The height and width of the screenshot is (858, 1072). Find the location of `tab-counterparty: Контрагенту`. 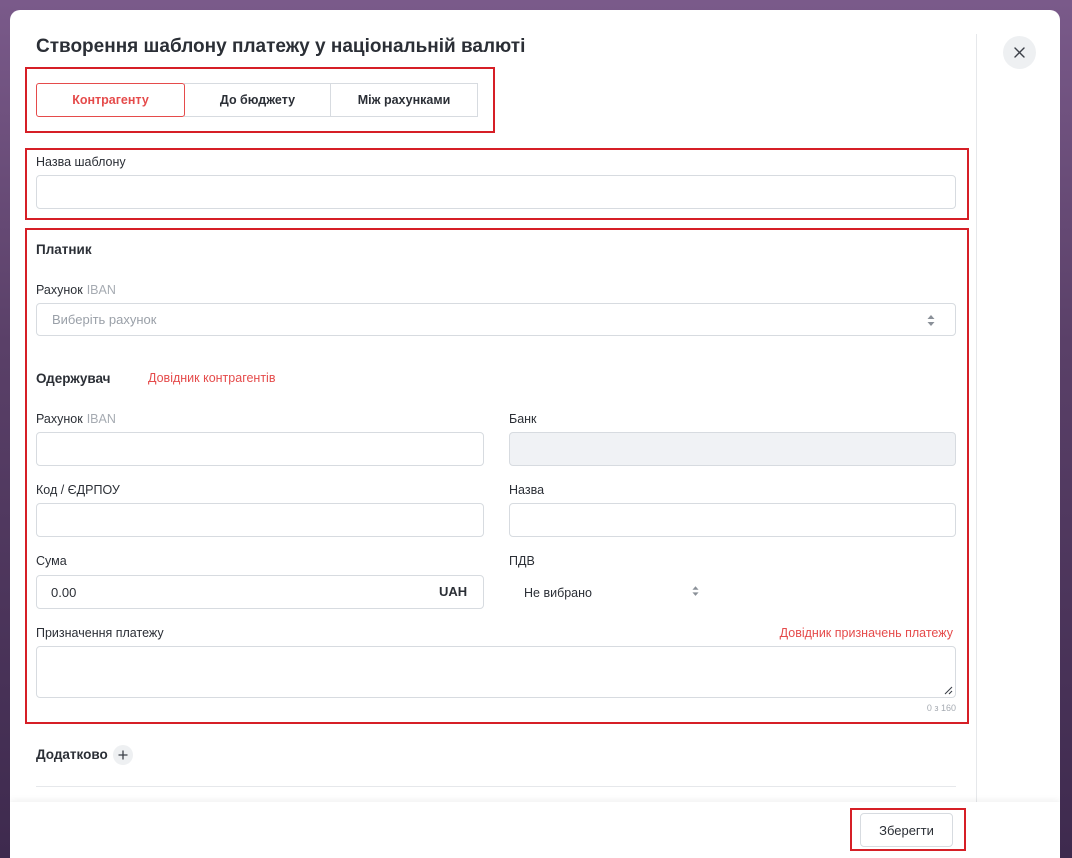

tab-counterparty: Контрагенту is located at coordinates (110, 100).